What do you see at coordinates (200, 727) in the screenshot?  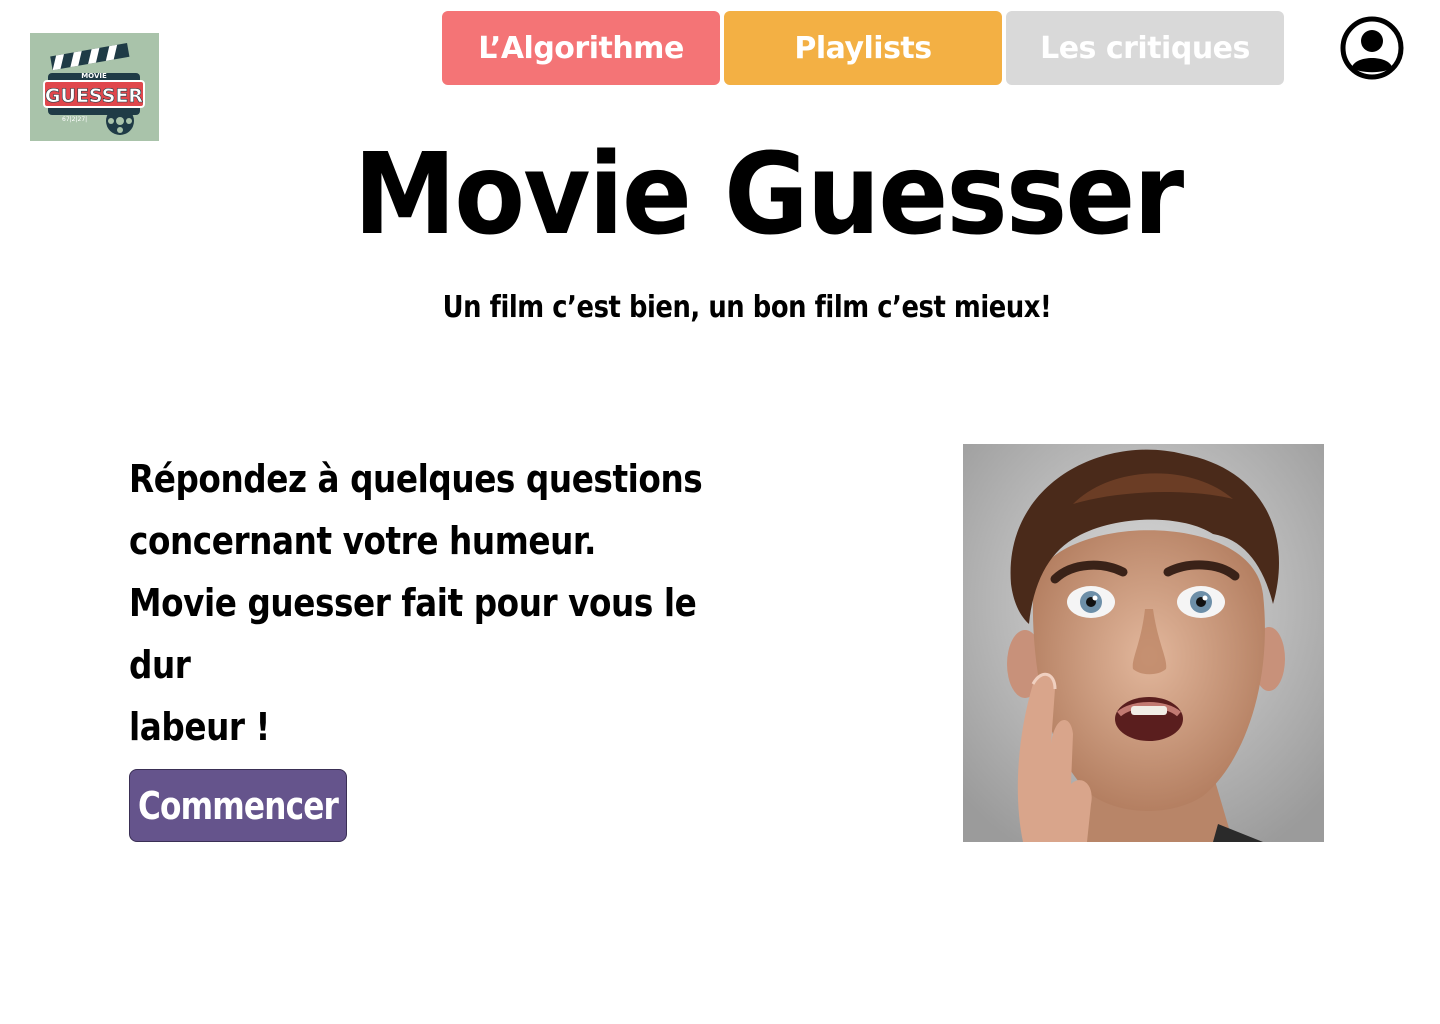 I see `intro-line: labeur !` at bounding box center [200, 727].